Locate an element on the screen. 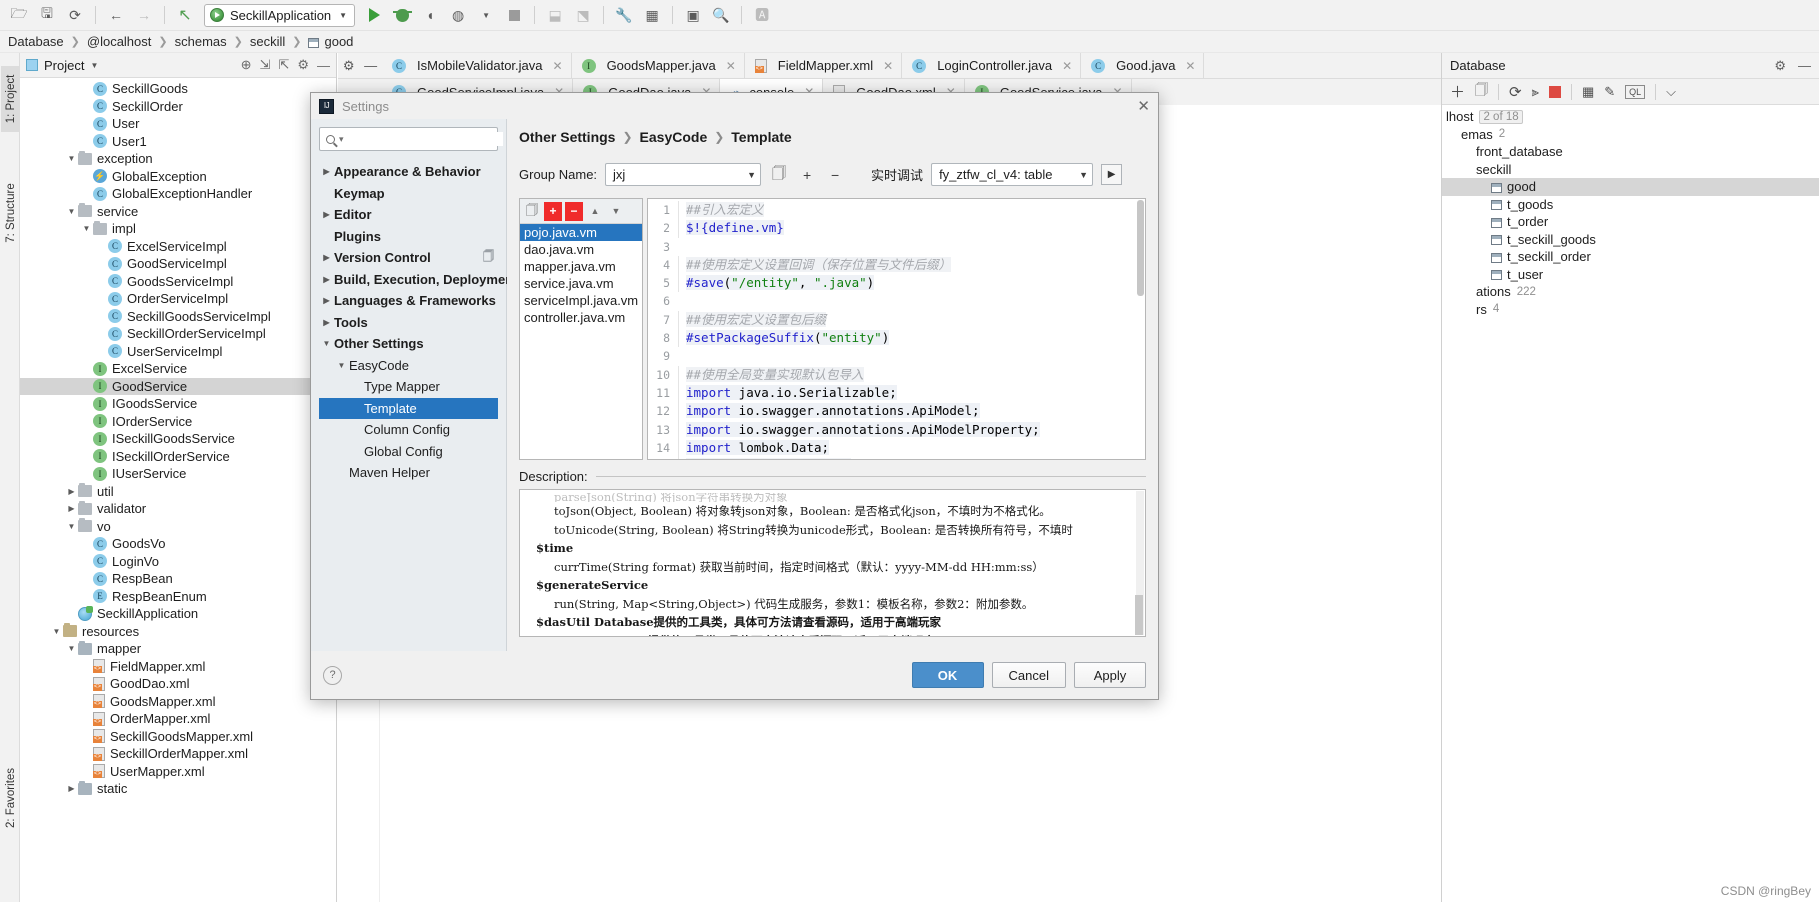 This screenshot has width=1819, height=902. settings-nav-item: Plugins is located at coordinates (408, 237).